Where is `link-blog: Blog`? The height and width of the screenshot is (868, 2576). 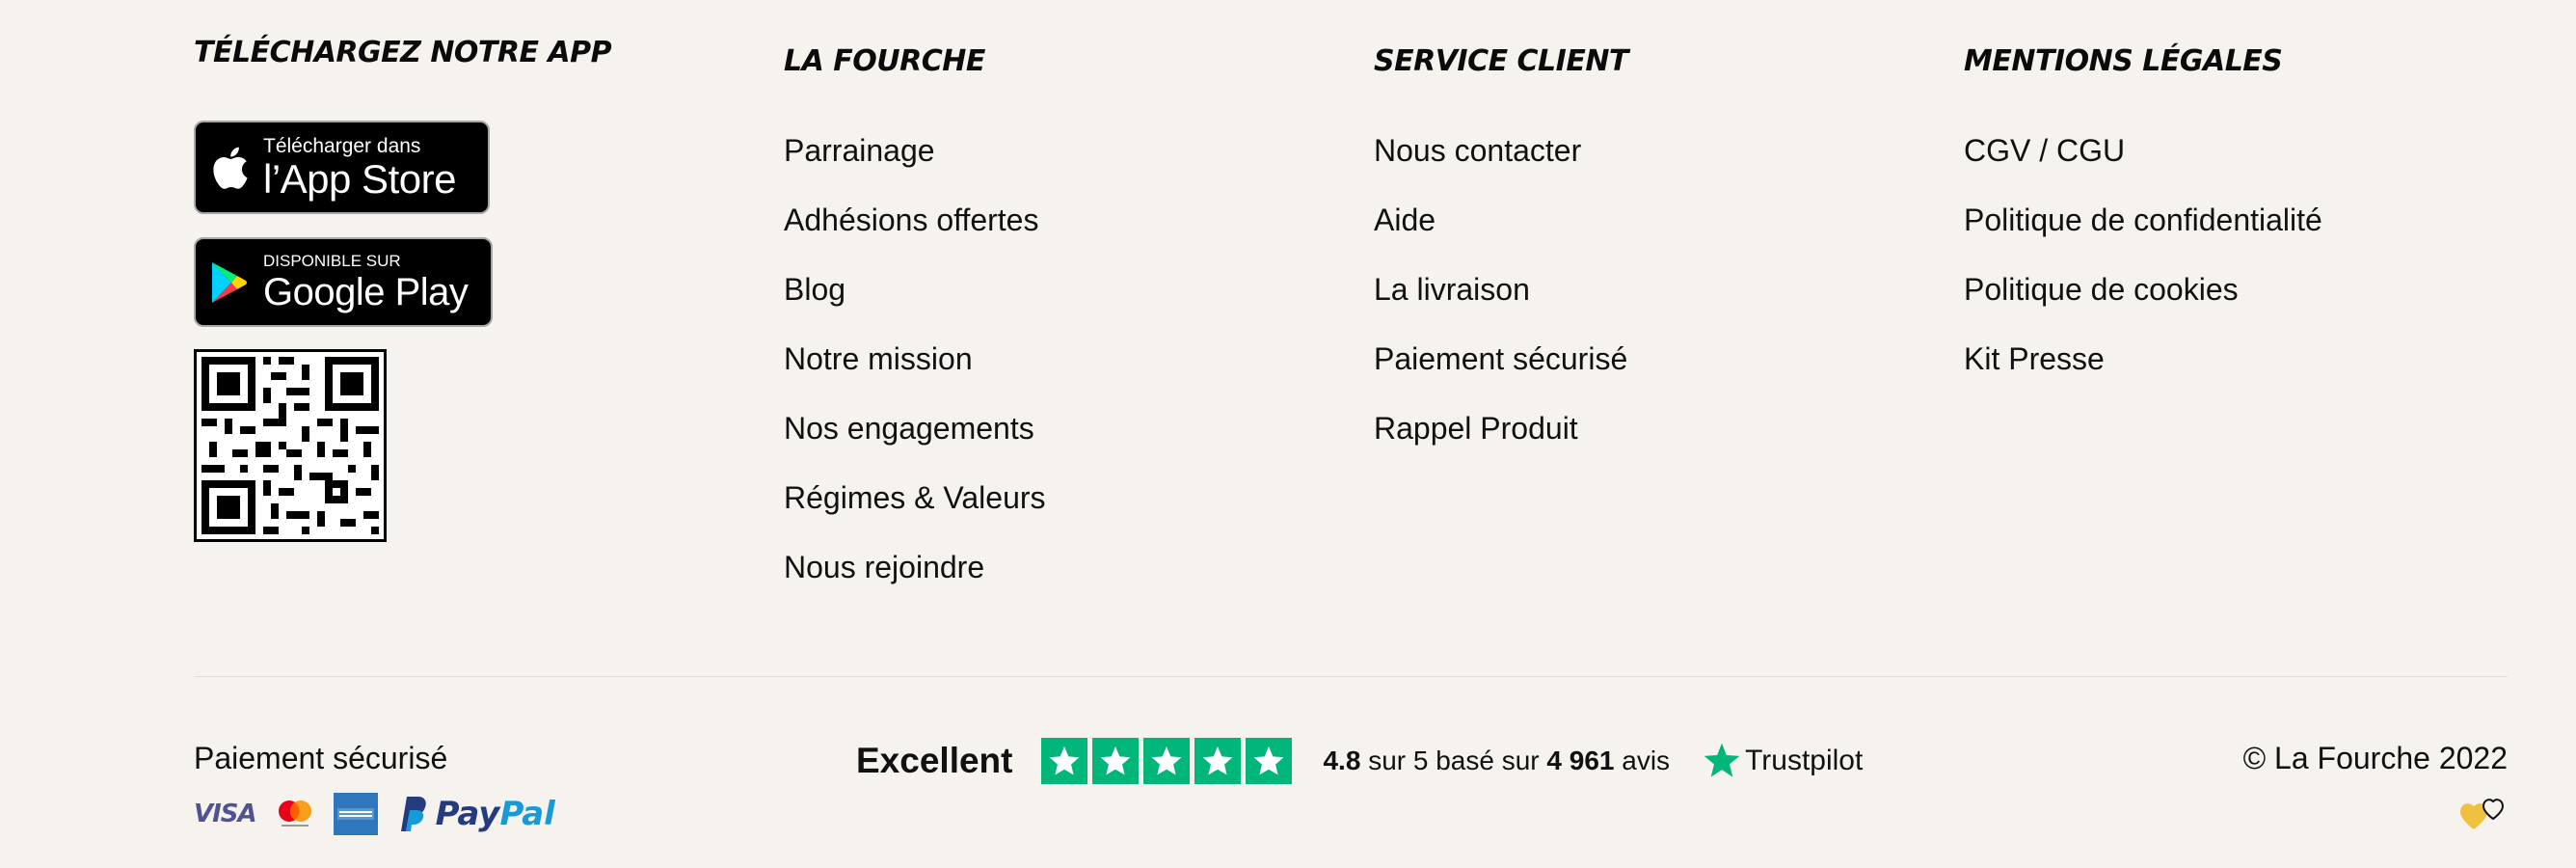 link-blog: Blog is located at coordinates (815, 289).